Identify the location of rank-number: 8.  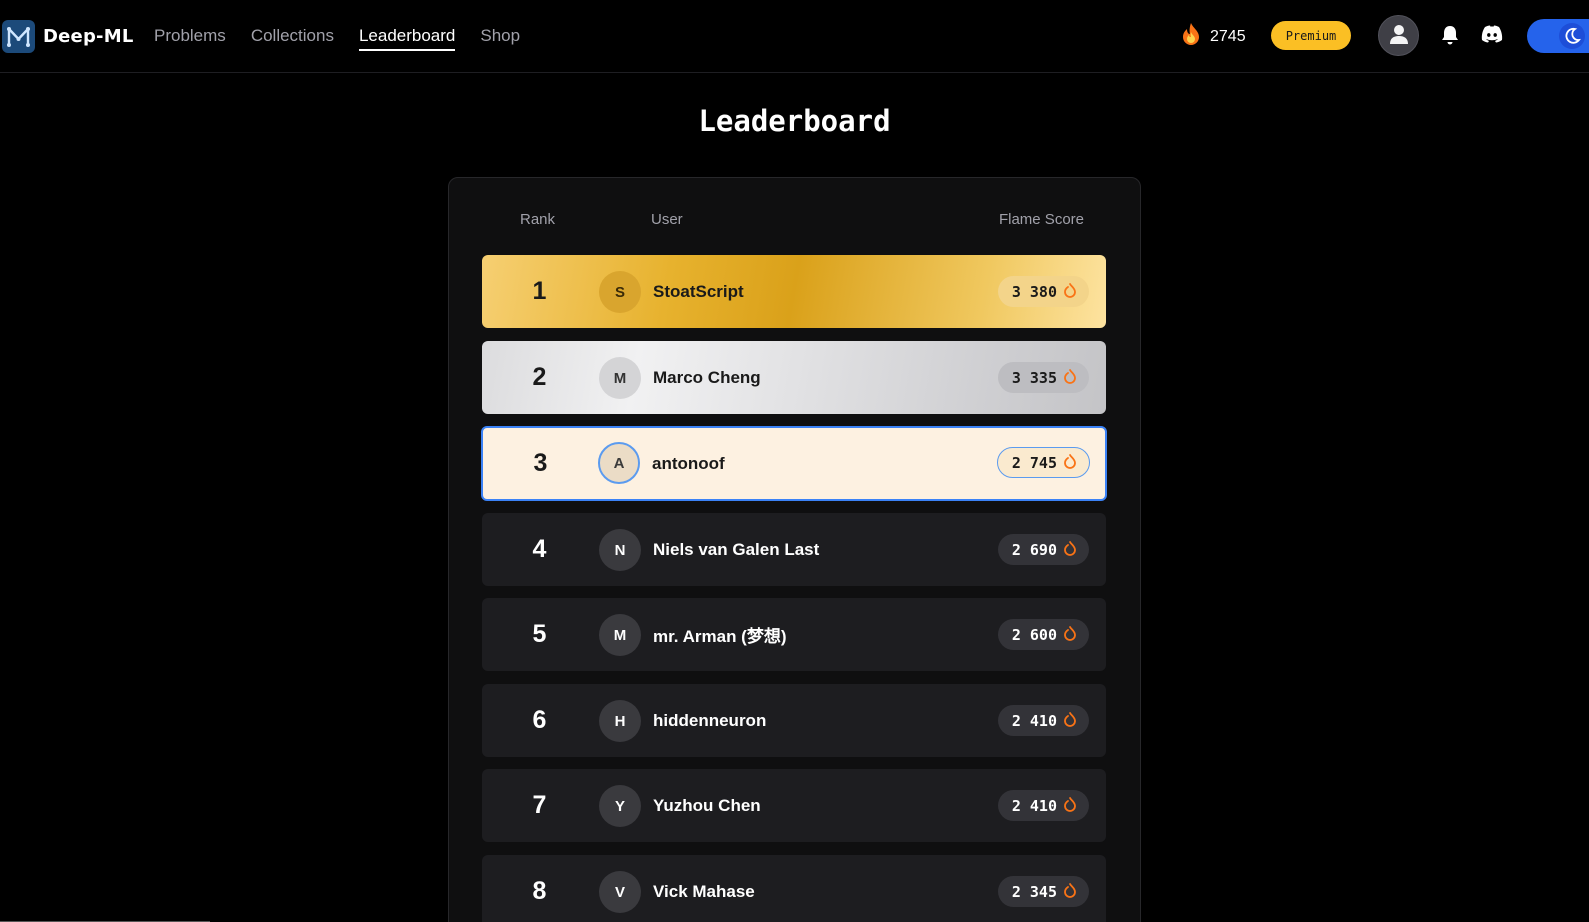
(539, 891).